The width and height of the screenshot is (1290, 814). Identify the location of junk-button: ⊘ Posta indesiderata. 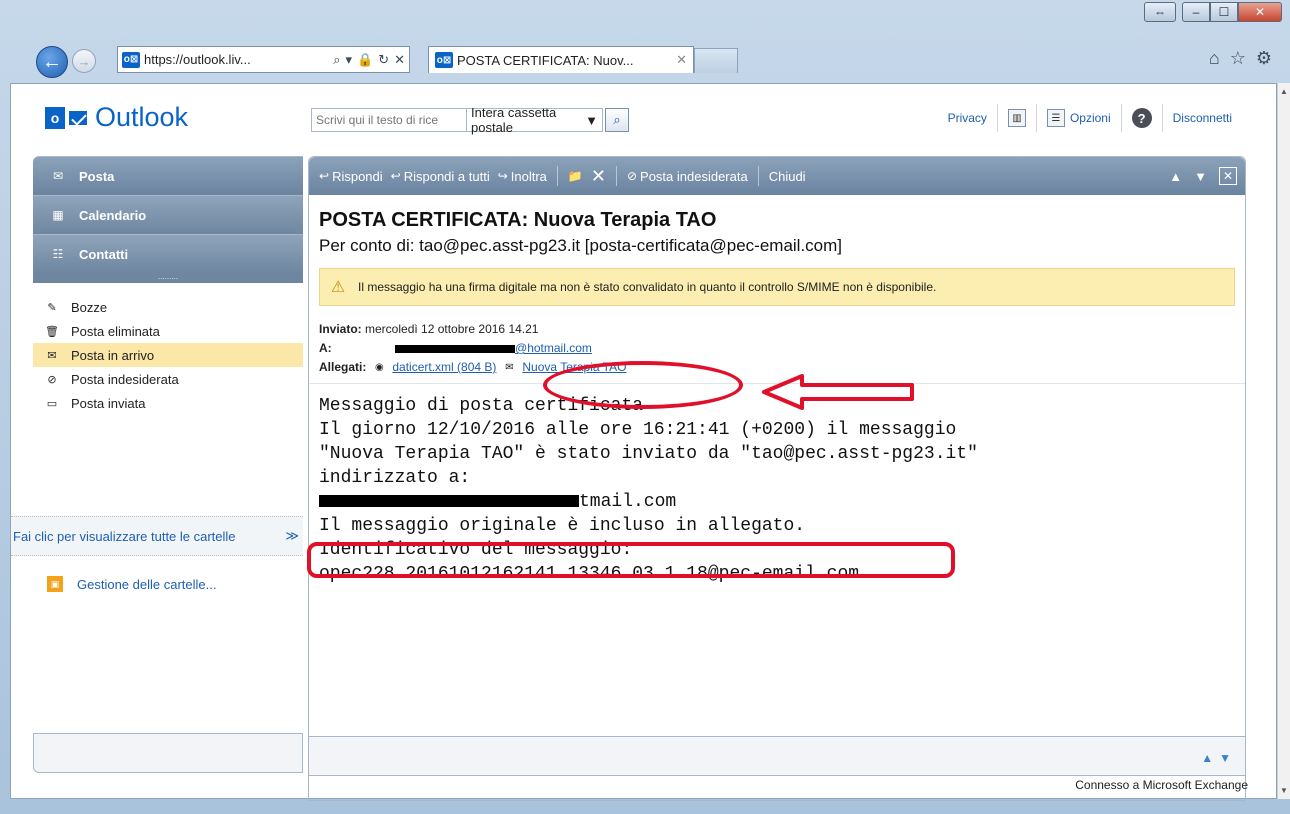
(687, 176).